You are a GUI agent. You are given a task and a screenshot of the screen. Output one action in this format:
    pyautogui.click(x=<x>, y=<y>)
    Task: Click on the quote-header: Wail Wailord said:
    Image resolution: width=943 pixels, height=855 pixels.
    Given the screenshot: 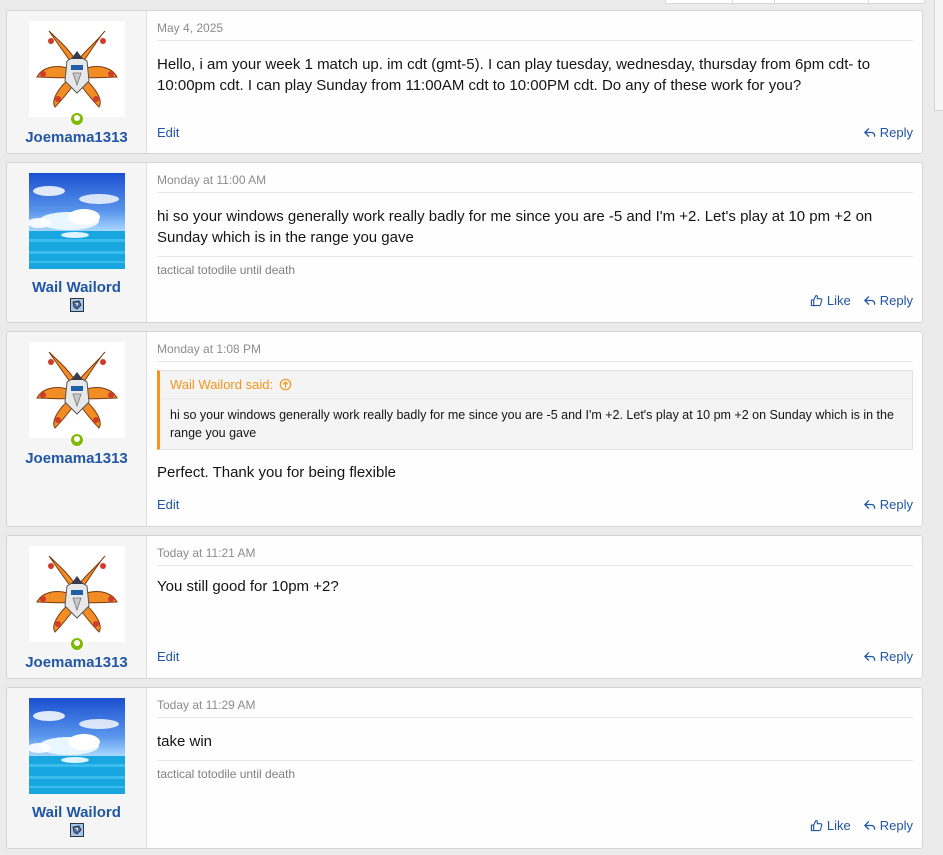 What is the action you would take?
    pyautogui.click(x=536, y=385)
    